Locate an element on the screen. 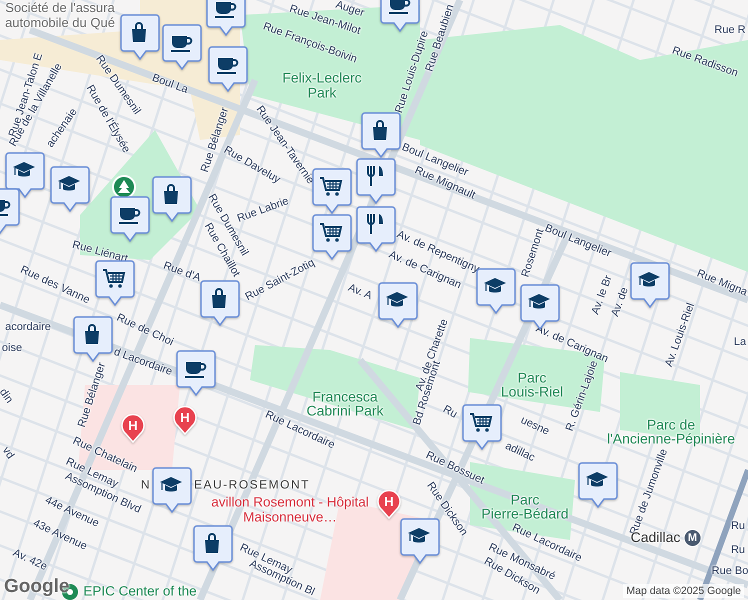  street-label: oise is located at coordinates (12, 348).